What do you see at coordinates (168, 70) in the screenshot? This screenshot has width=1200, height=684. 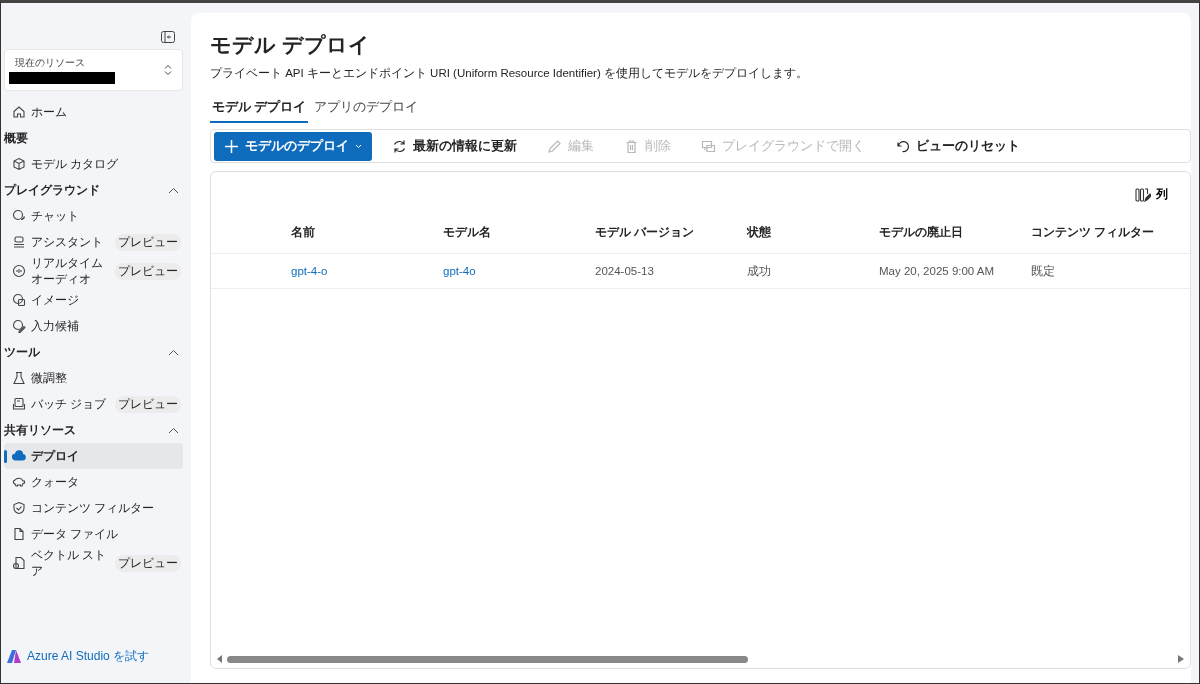 I see `up-down-chevron-icon` at bounding box center [168, 70].